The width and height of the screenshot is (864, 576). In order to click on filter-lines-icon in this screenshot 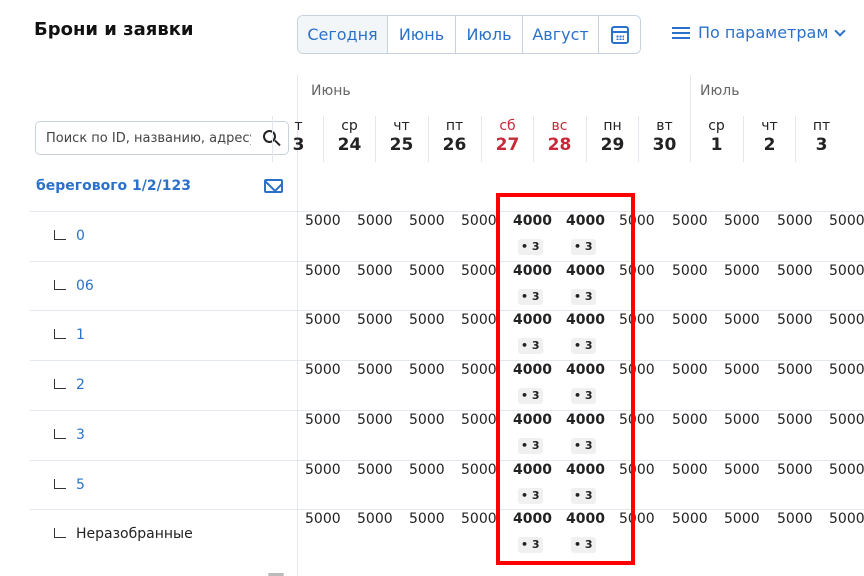, I will do `click(681, 32)`.